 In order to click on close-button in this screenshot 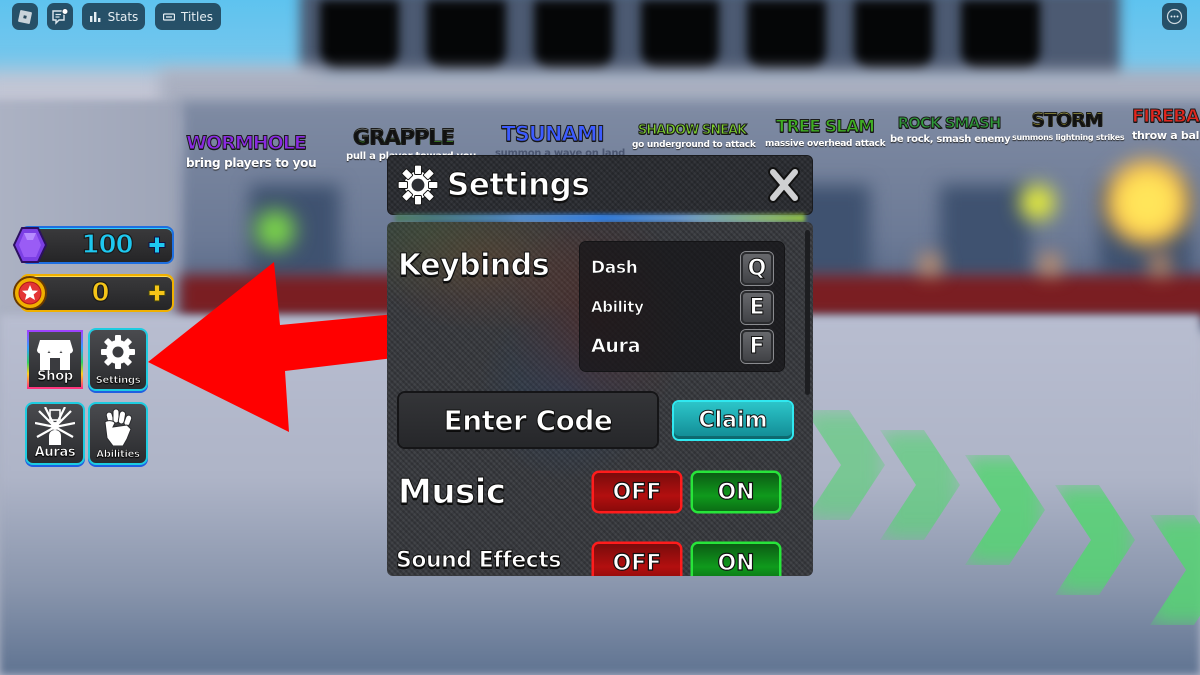, I will do `click(784, 187)`.